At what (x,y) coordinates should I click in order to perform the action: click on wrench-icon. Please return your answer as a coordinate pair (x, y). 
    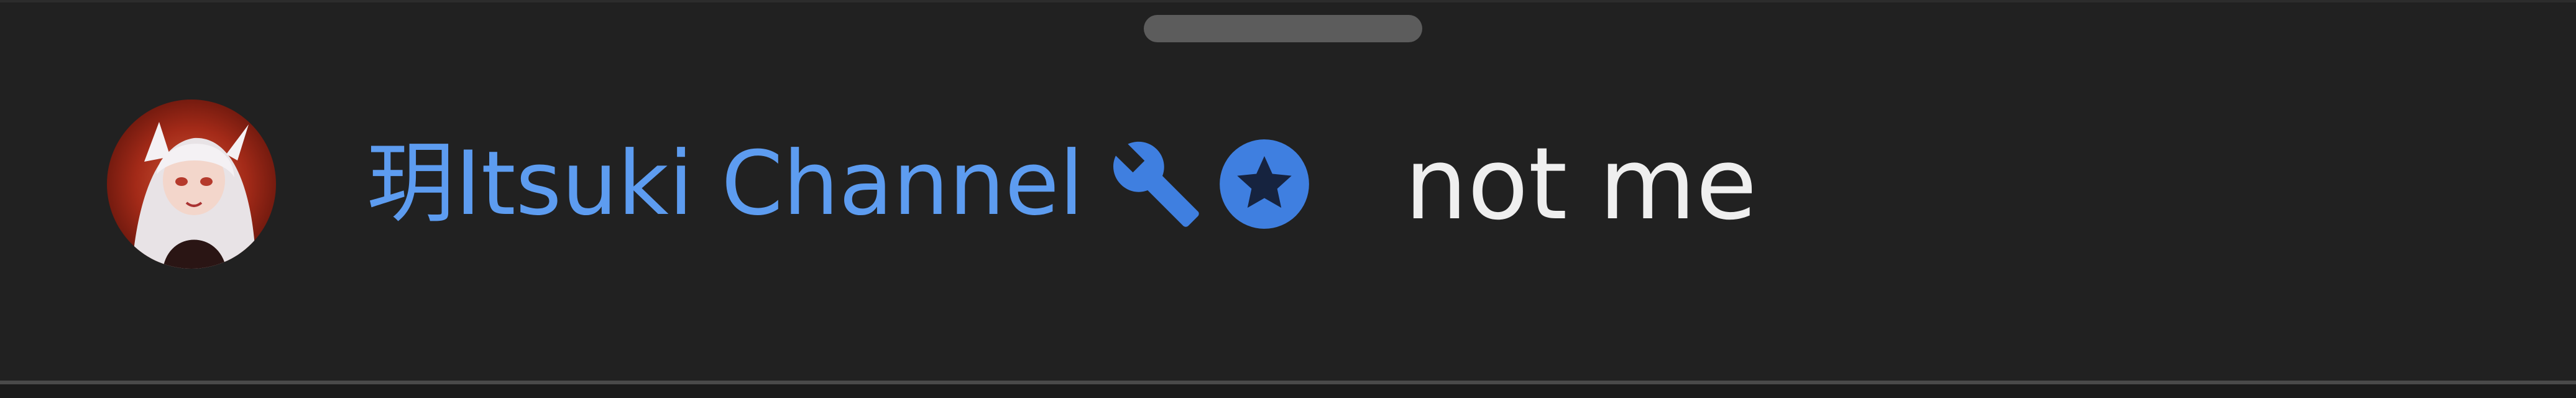
    Looking at the image, I should click on (1156, 184).